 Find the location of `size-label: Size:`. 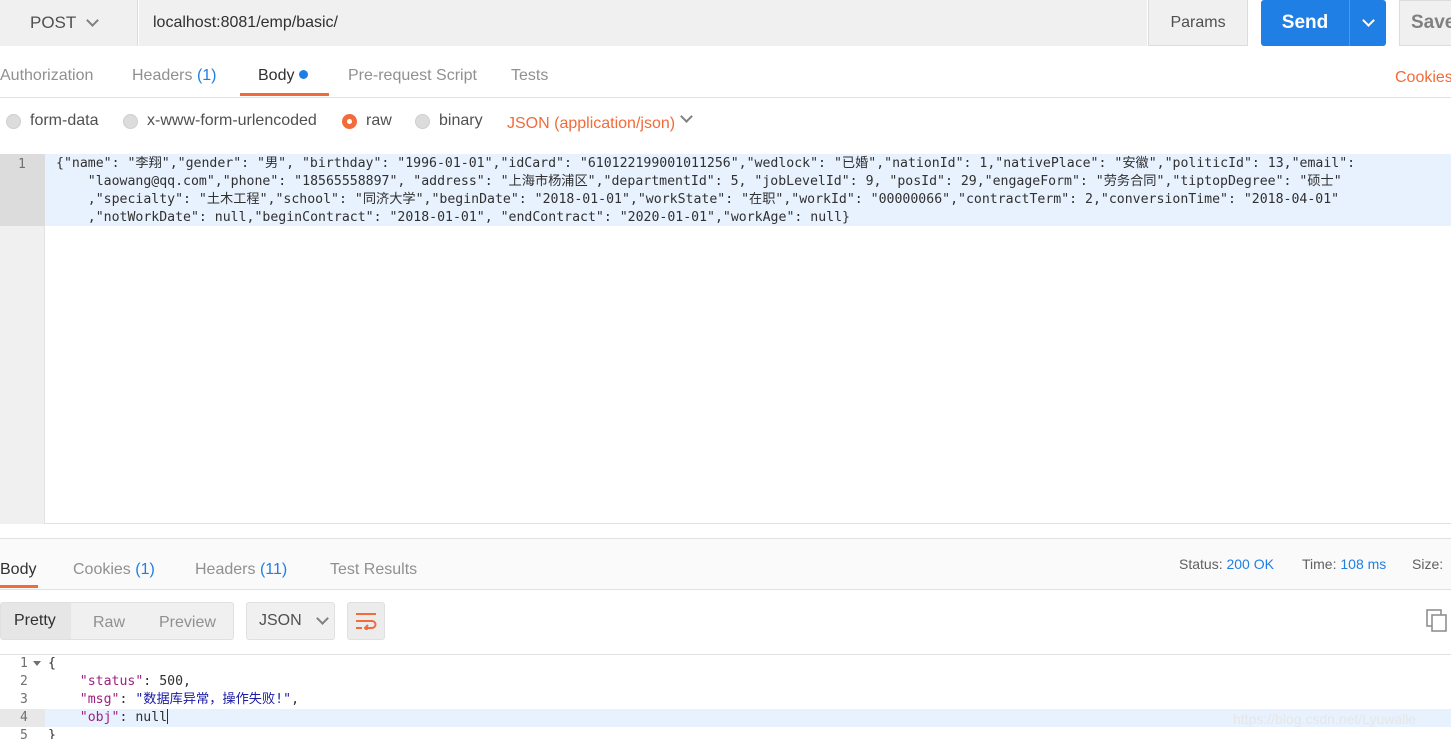

size-label: Size: is located at coordinates (1428, 564).